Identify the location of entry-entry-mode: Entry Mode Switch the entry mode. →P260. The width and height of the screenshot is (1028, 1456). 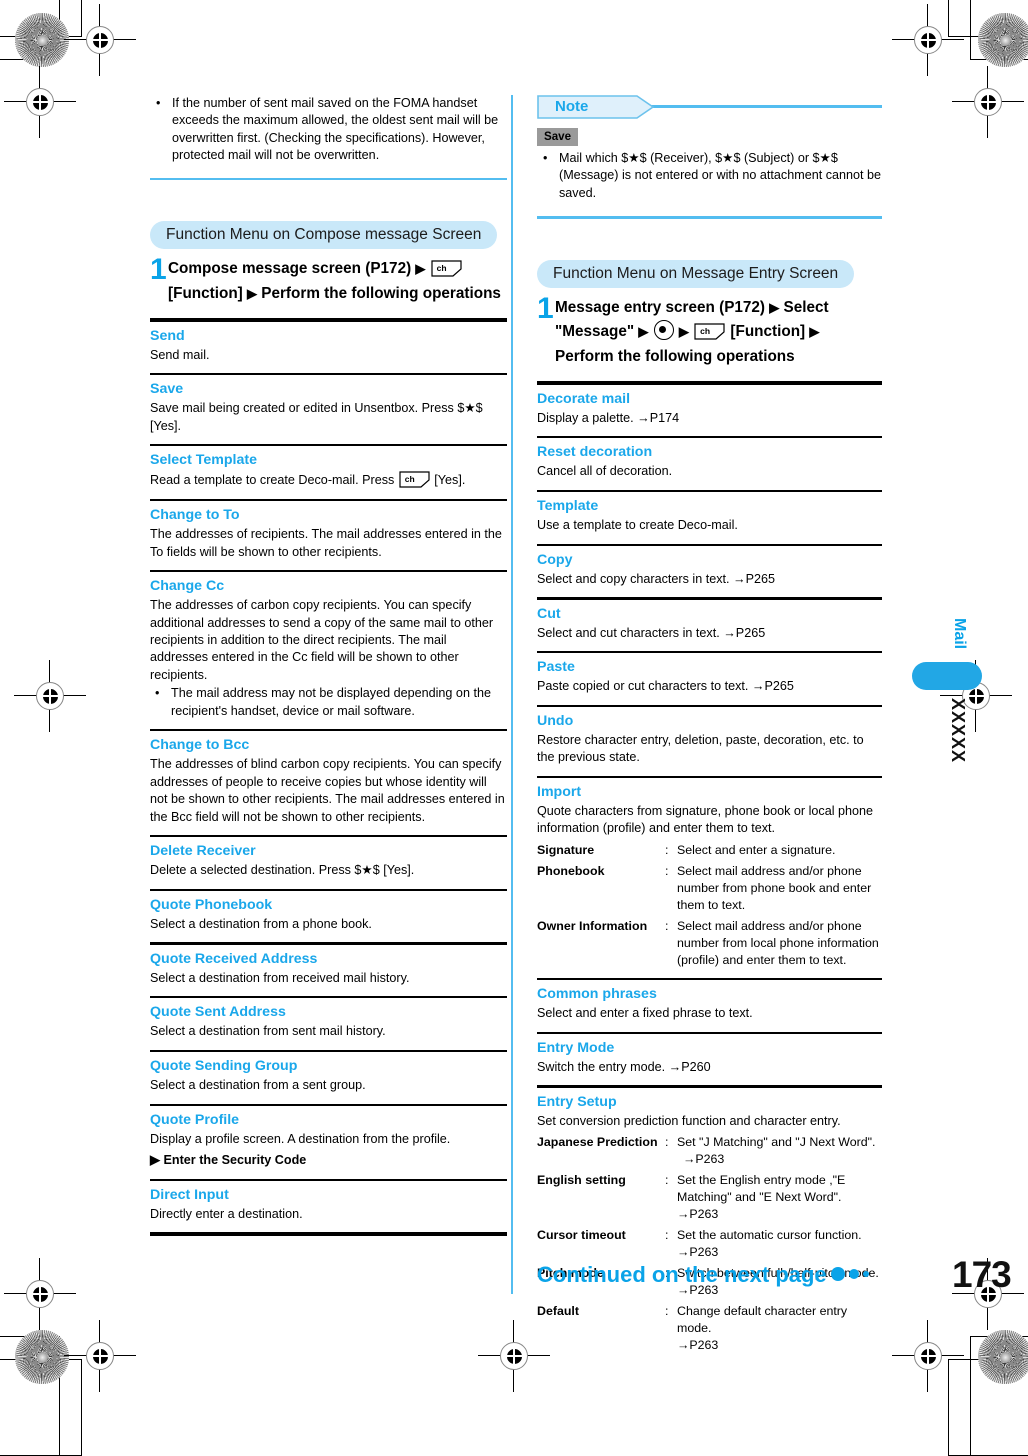
(709, 1057).